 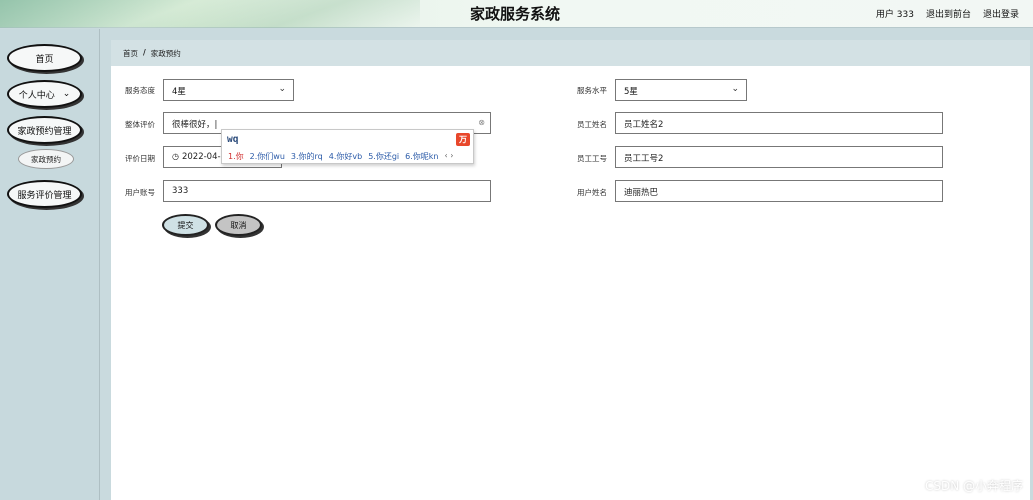 What do you see at coordinates (179, 92) in the screenshot?
I see `service-attitude-value: 4星` at bounding box center [179, 92].